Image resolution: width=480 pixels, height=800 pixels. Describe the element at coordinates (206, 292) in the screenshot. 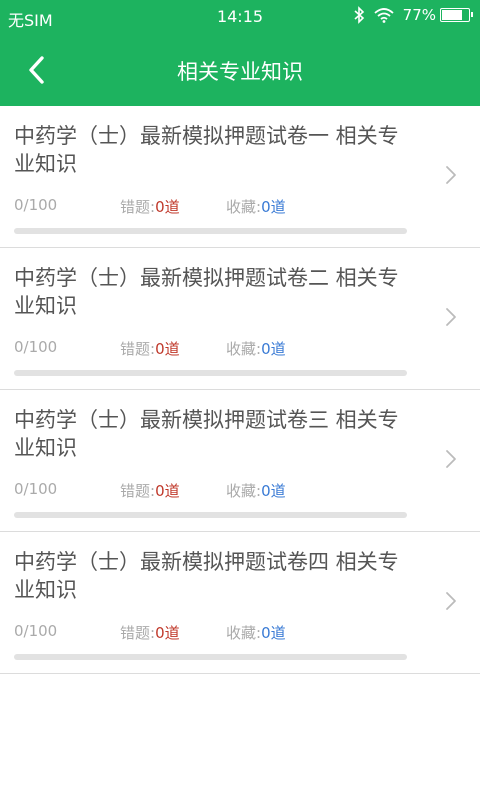

I see `exam-title: 中药学（士）最新模拟押题试卷二 相关专业知识` at that location.